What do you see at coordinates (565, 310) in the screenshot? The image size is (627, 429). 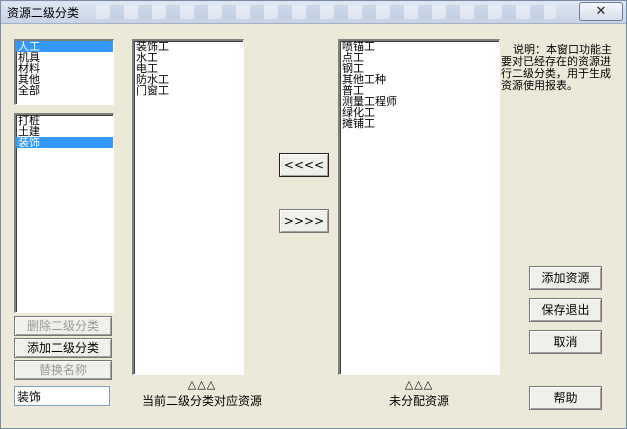 I see `save-exit-button: 保存退出` at bounding box center [565, 310].